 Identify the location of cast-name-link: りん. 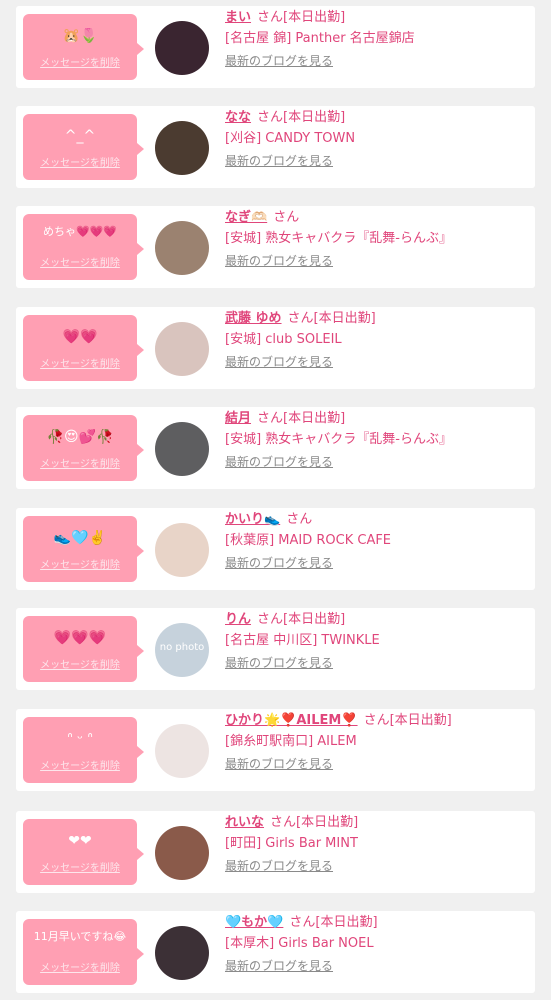
(238, 619).